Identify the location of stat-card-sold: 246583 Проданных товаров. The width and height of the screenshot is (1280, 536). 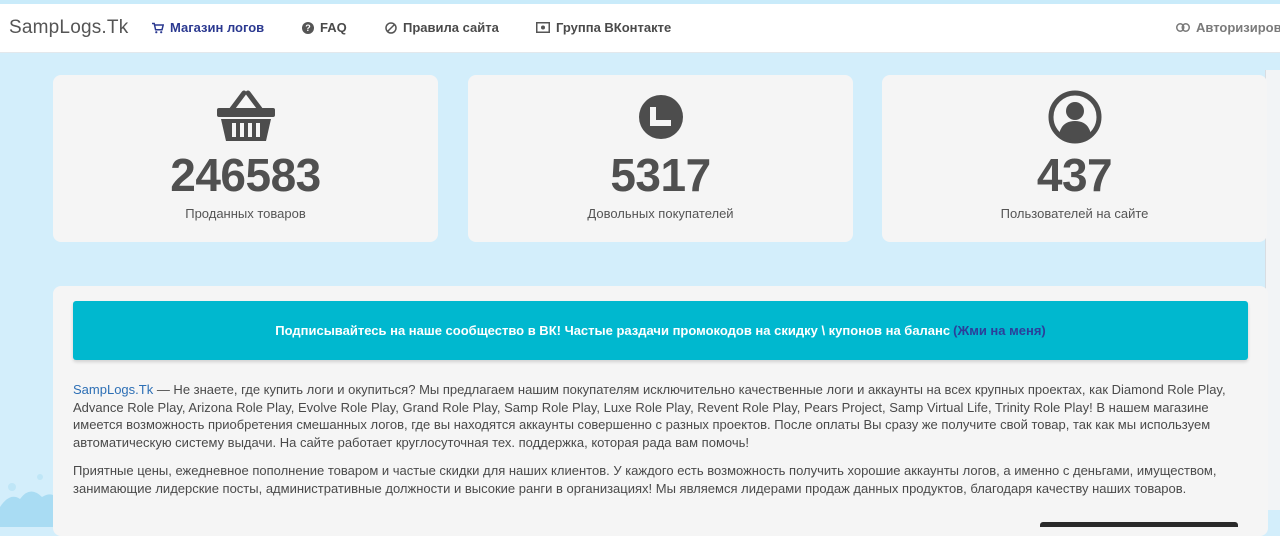
(245, 158).